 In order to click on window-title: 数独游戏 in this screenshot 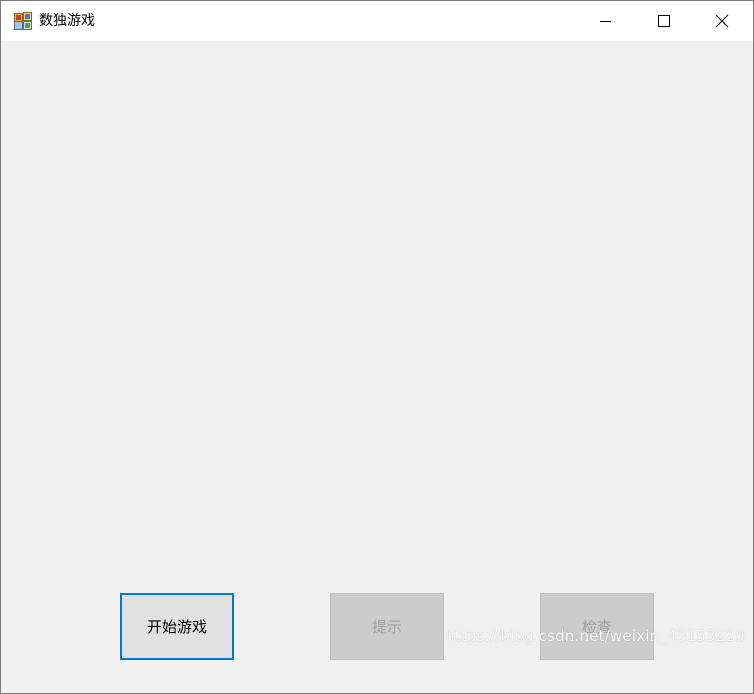, I will do `click(67, 21)`.